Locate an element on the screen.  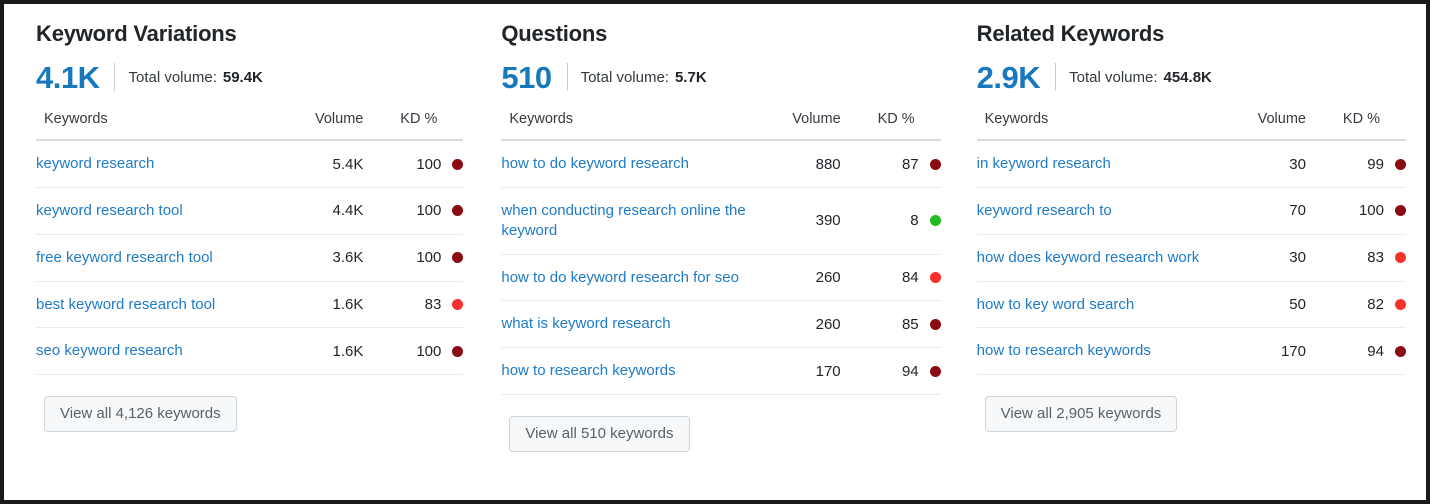
table-row: in keyword research 30 99 is located at coordinates (1191, 164).